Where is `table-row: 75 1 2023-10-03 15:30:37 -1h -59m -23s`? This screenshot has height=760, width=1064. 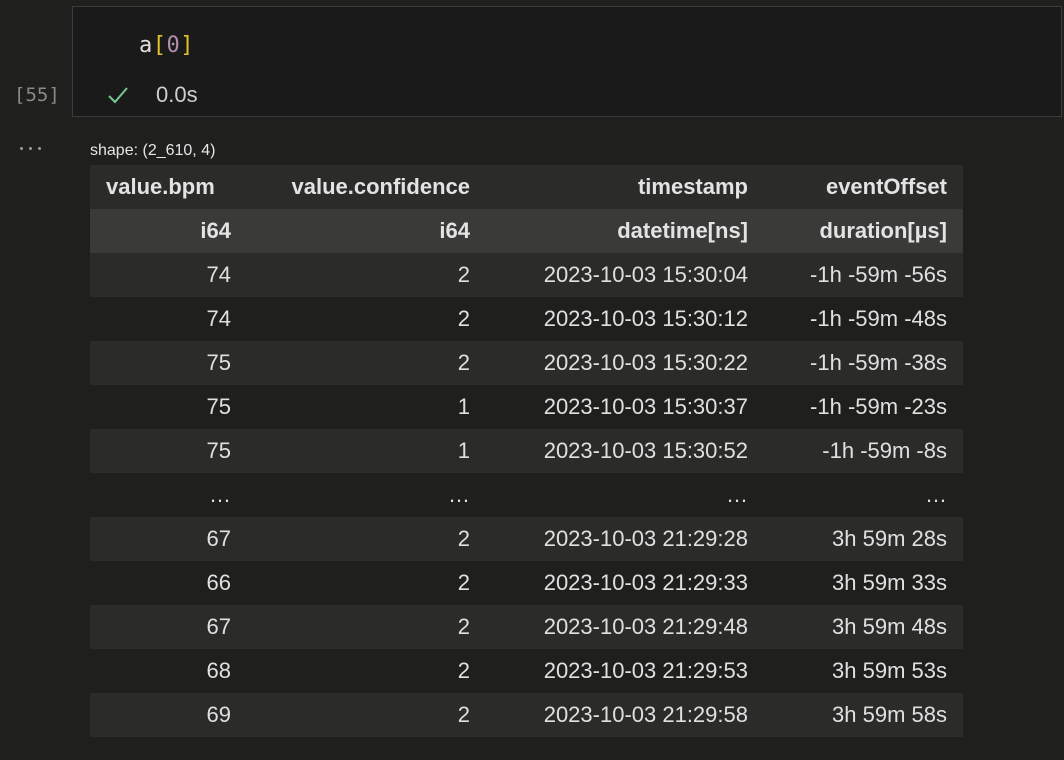 table-row: 75 1 2023-10-03 15:30:37 -1h -59m -23s is located at coordinates (526, 407).